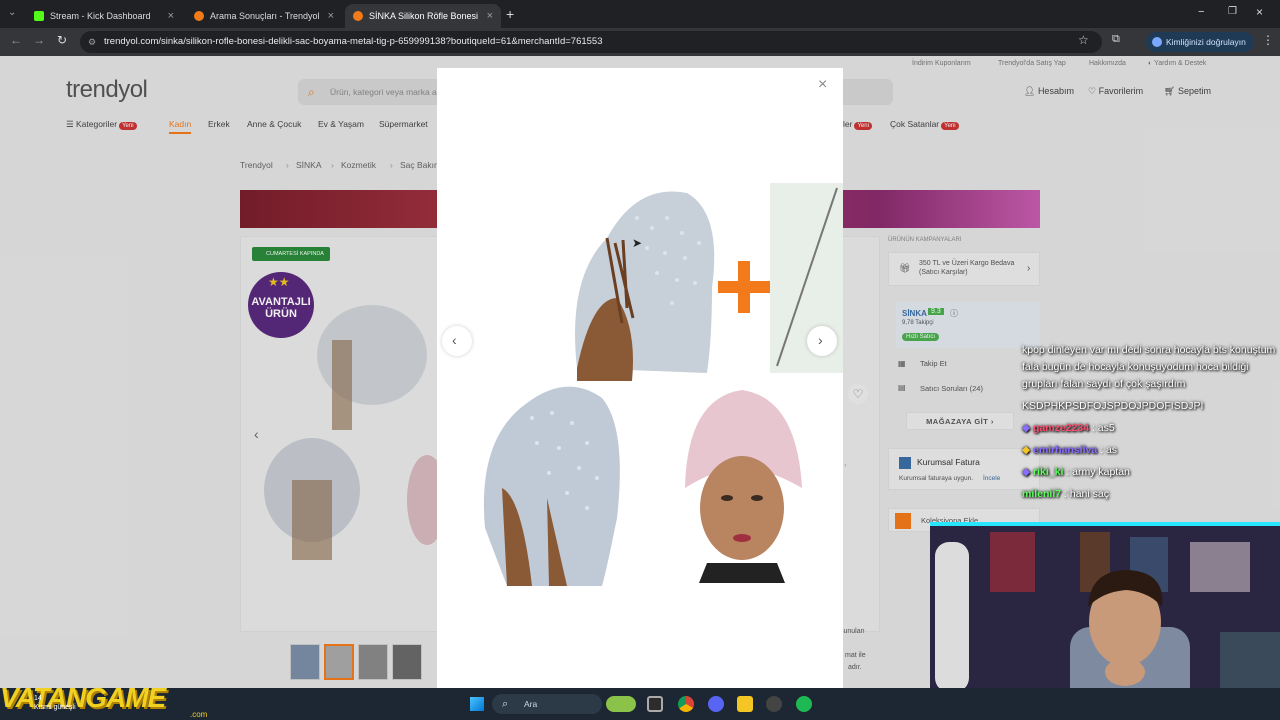  I want to click on profile-avatar-icon, so click(1157, 42).